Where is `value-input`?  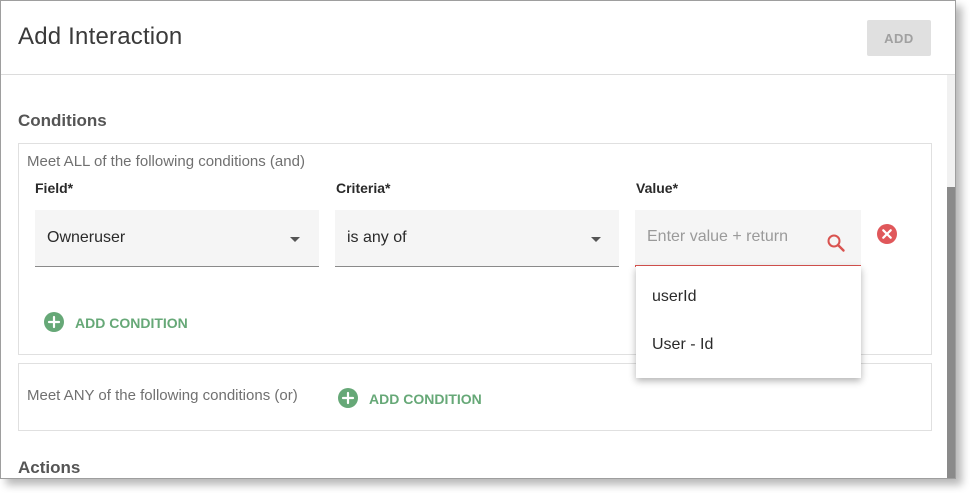
value-input is located at coordinates (732, 237).